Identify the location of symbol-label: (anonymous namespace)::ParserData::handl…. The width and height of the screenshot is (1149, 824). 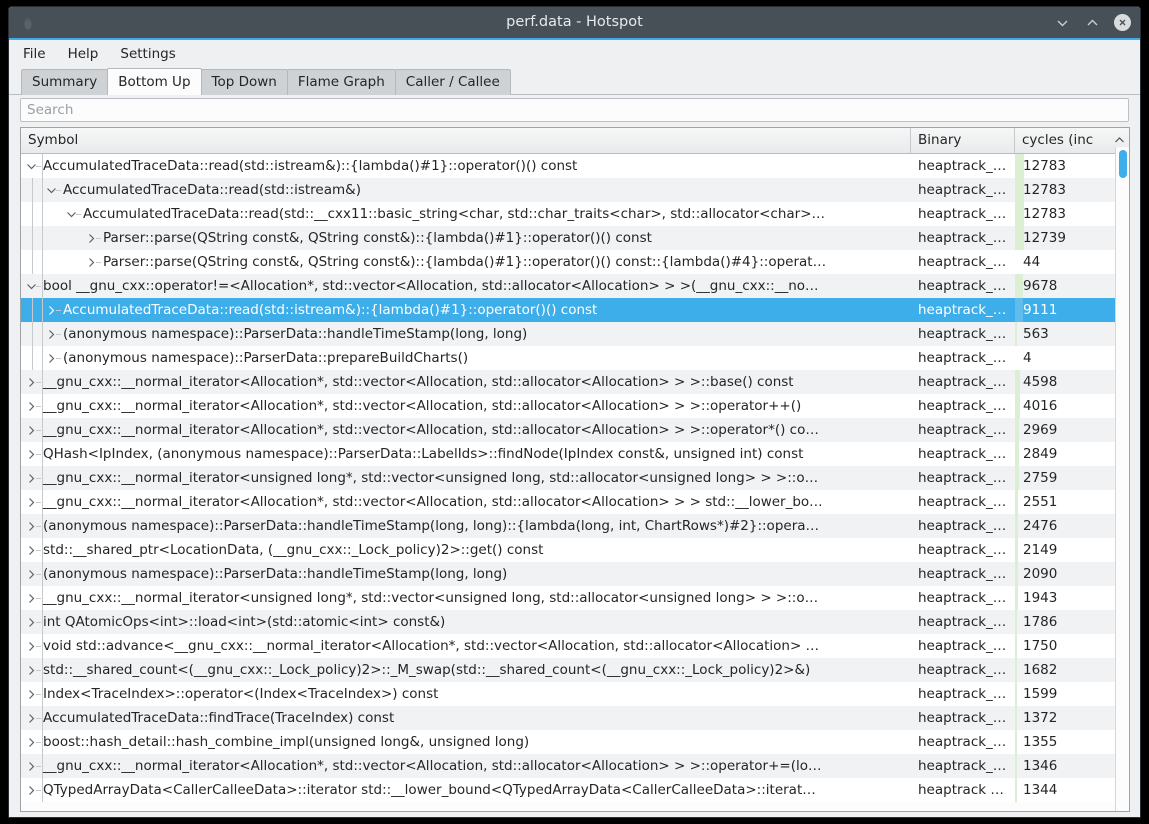
(275, 574).